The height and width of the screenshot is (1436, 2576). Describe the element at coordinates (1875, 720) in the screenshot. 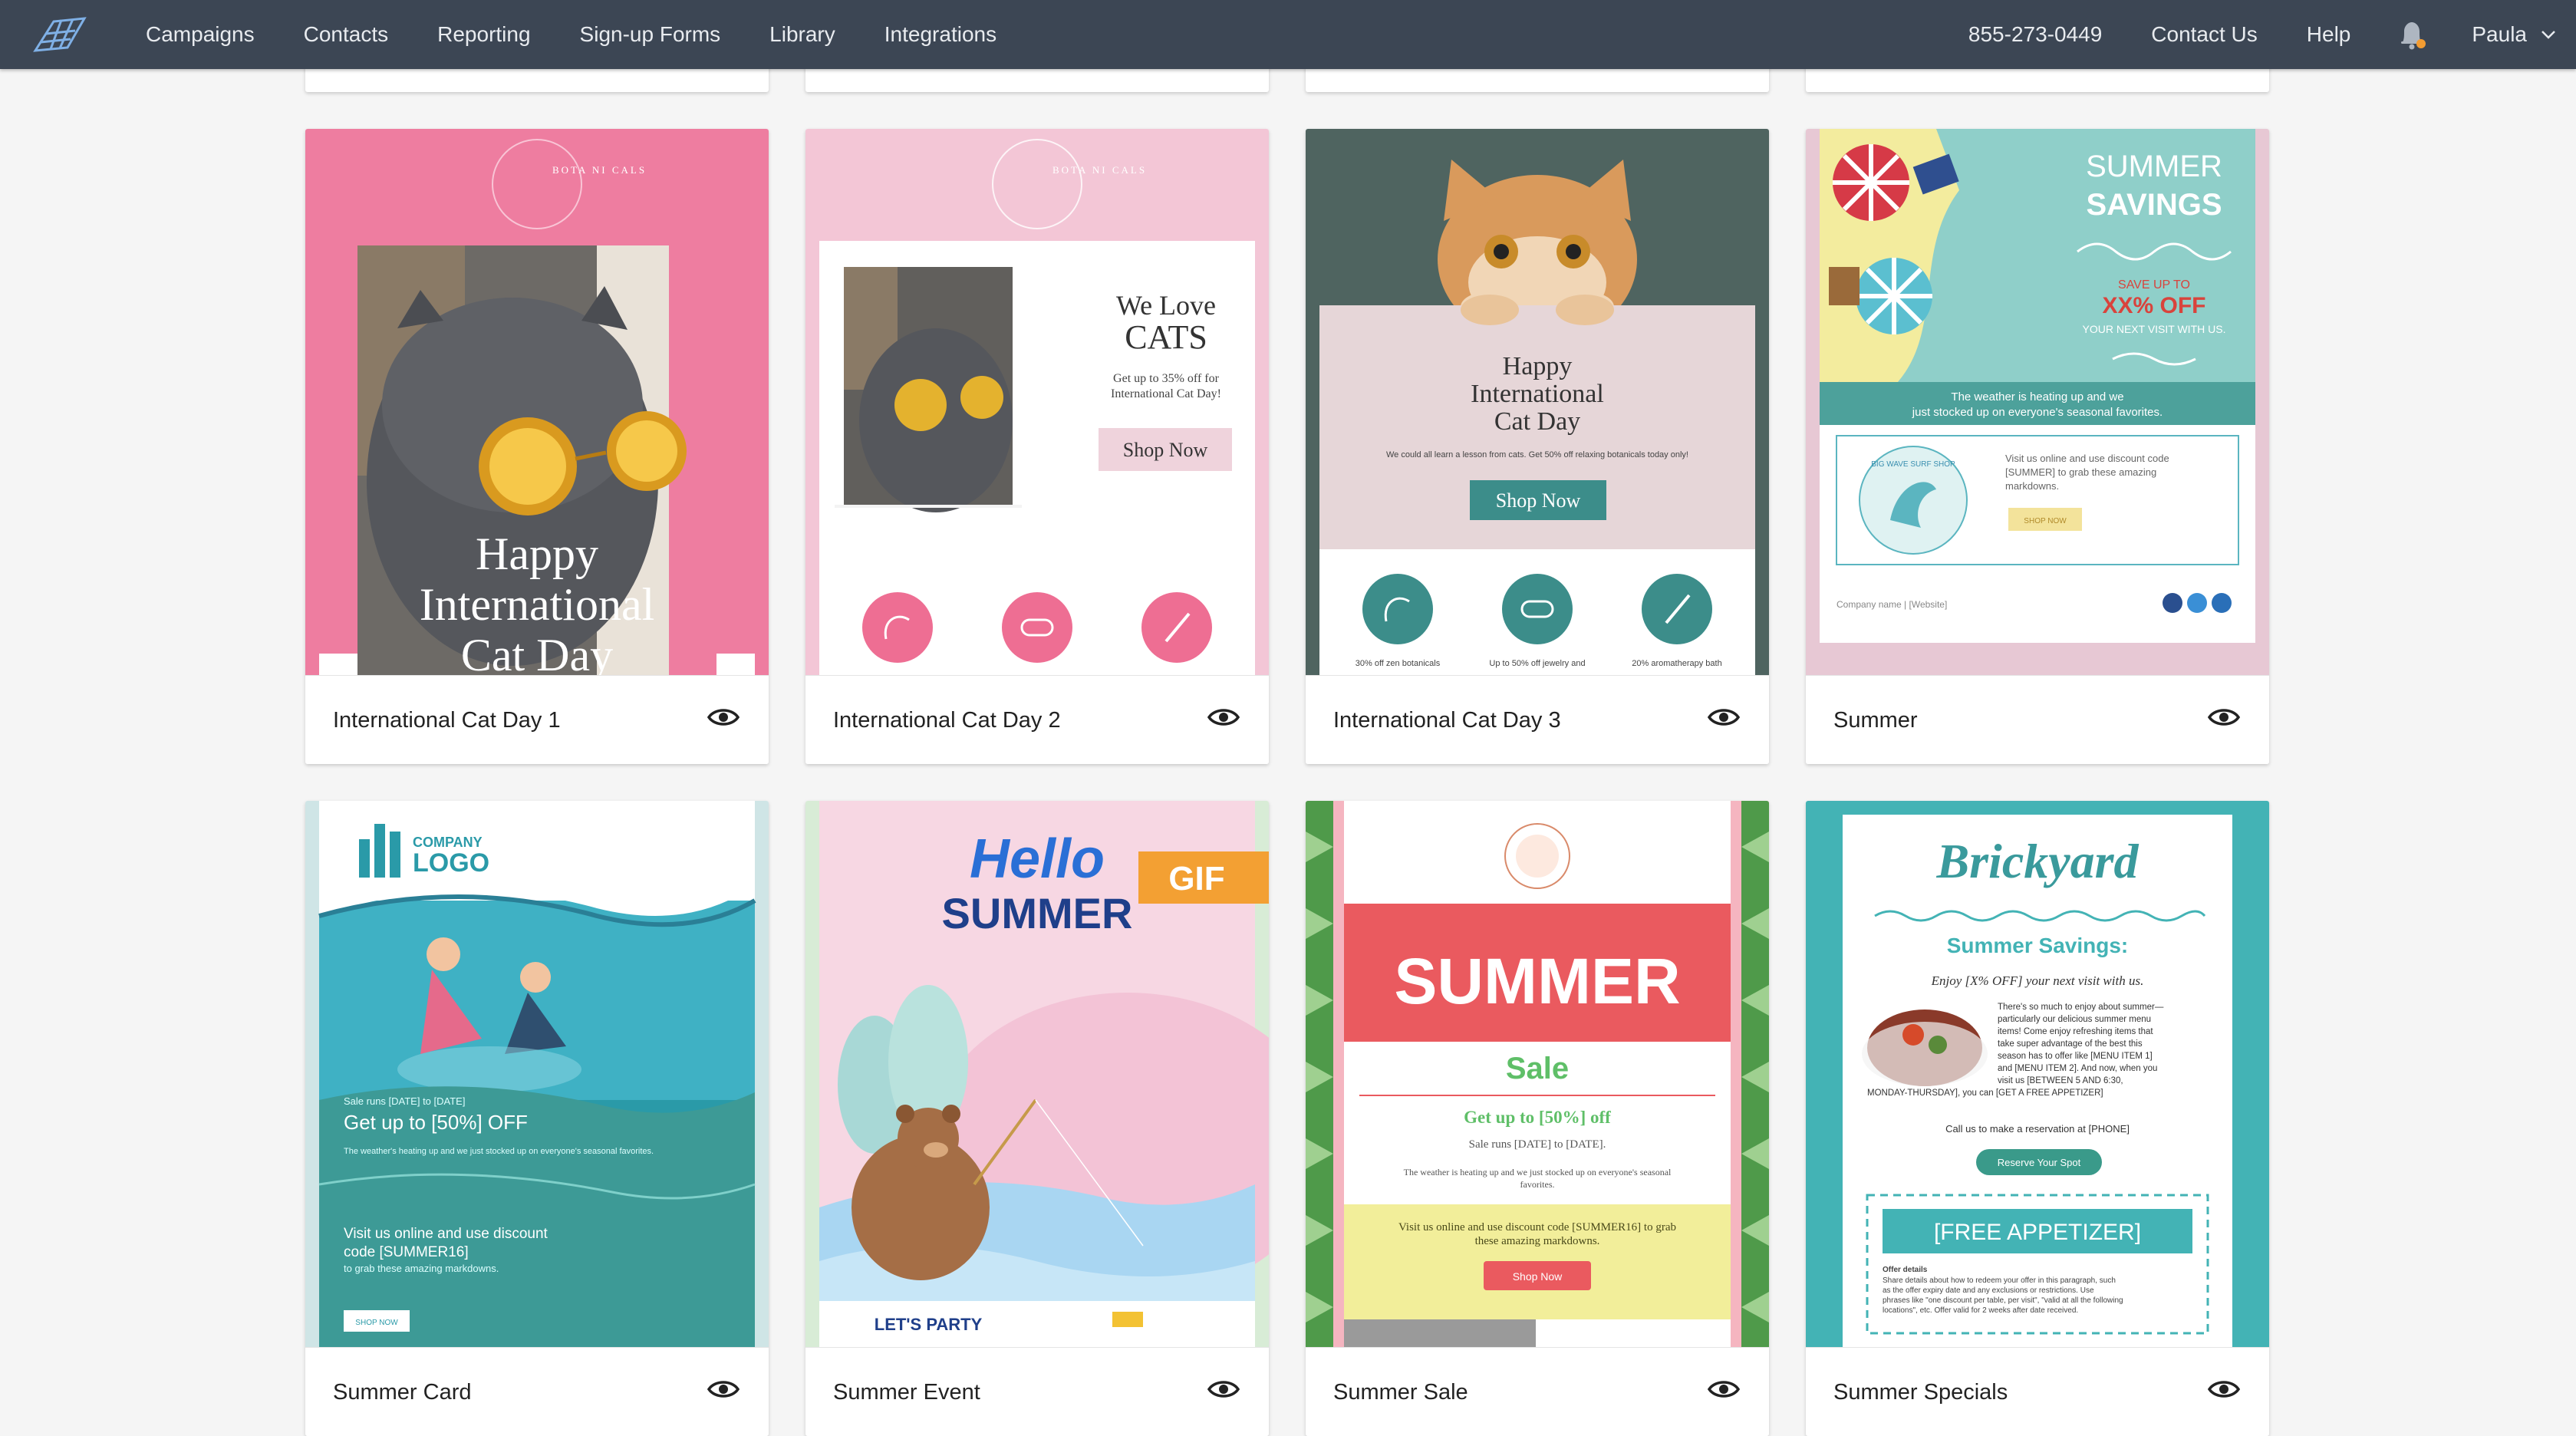

I see `template-title: Summer` at that location.